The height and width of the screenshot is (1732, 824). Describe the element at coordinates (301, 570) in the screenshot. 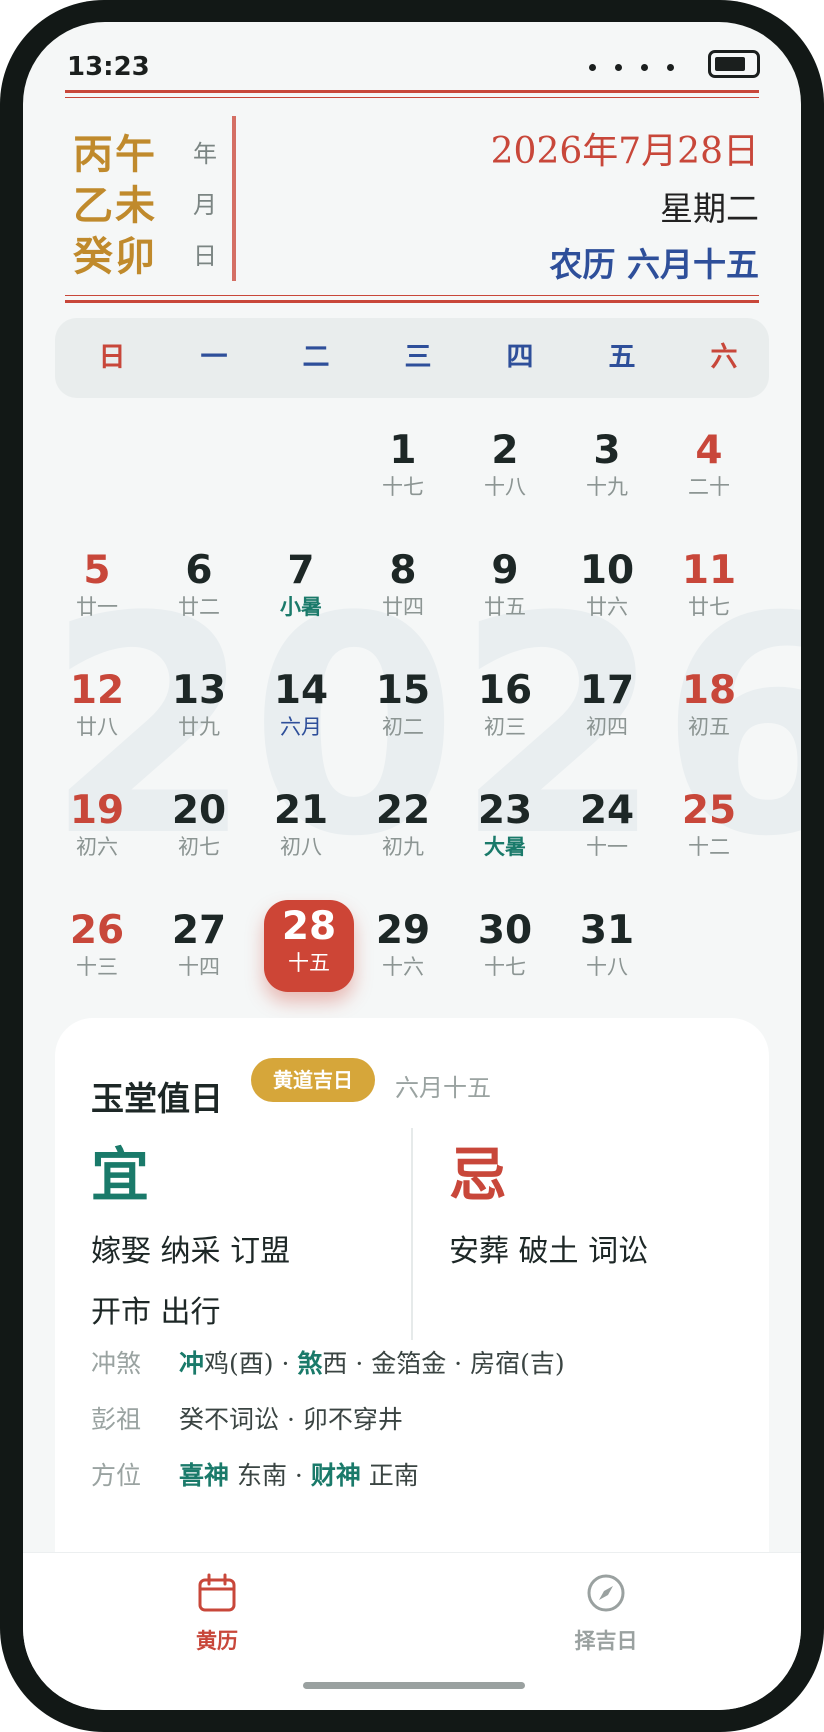

I see `day-number: 7` at that location.